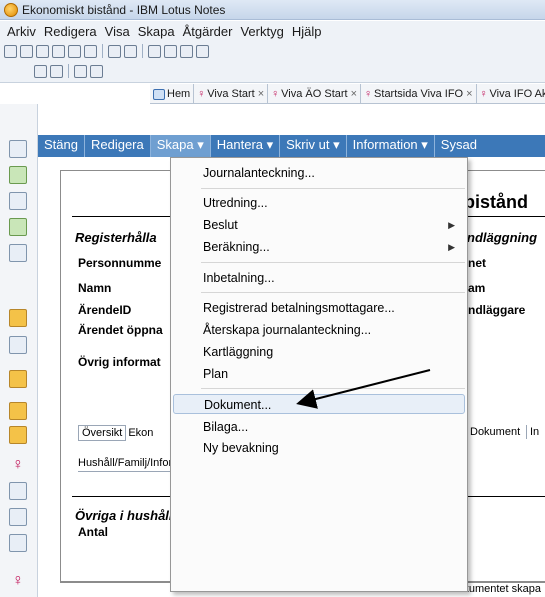  I want to click on window-title: Ekonomiskt bistånd - IBM Lotus Notes, so click(124, 10).